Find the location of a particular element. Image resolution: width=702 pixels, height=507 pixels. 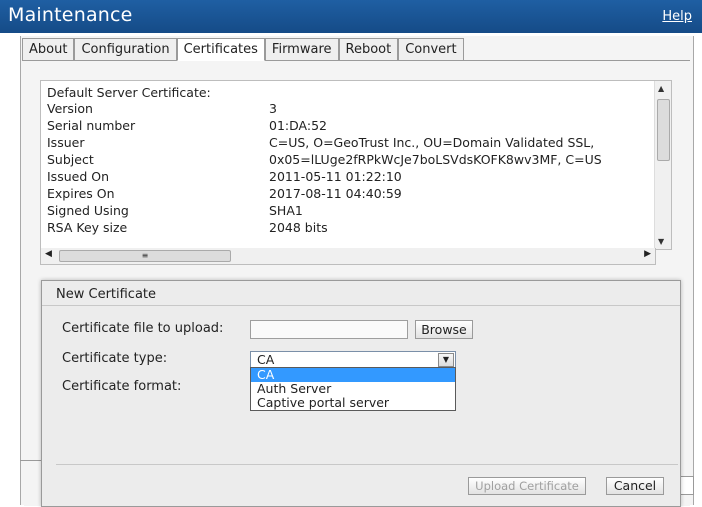

cert-key: Signed Using is located at coordinates (88, 210).